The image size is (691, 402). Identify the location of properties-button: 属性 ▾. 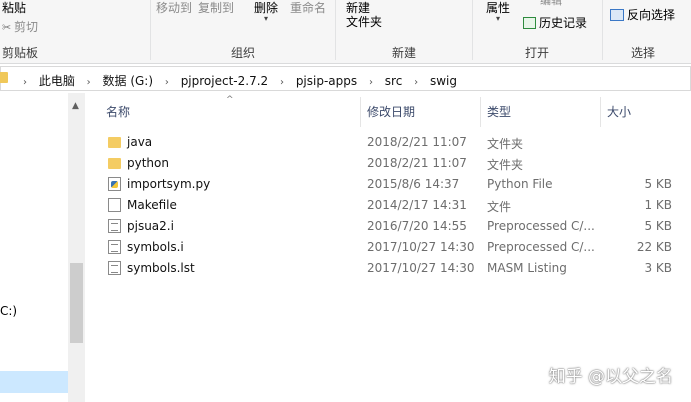
(498, 12).